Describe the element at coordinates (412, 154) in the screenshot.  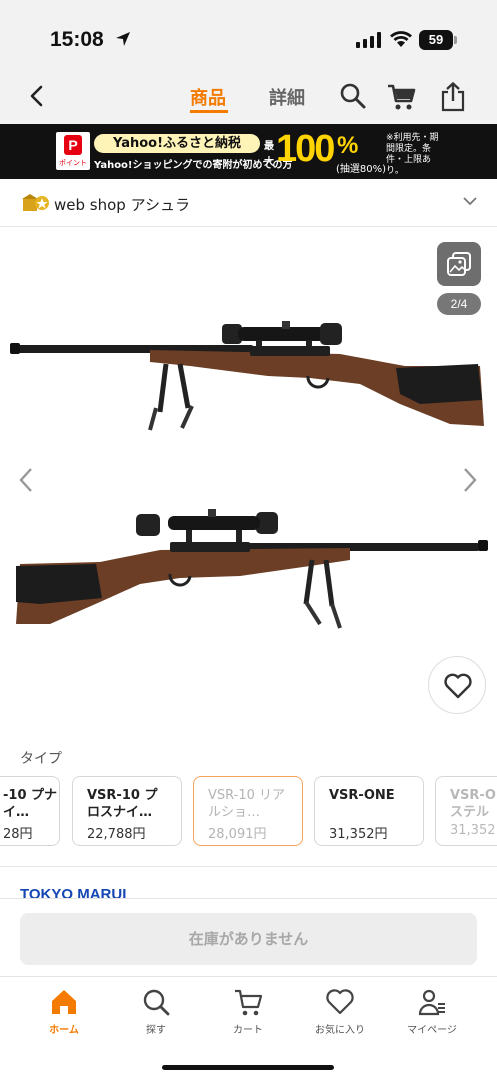
I see `banner-conditions: ※利用先・期間限定。条件・上限あり。` at that location.